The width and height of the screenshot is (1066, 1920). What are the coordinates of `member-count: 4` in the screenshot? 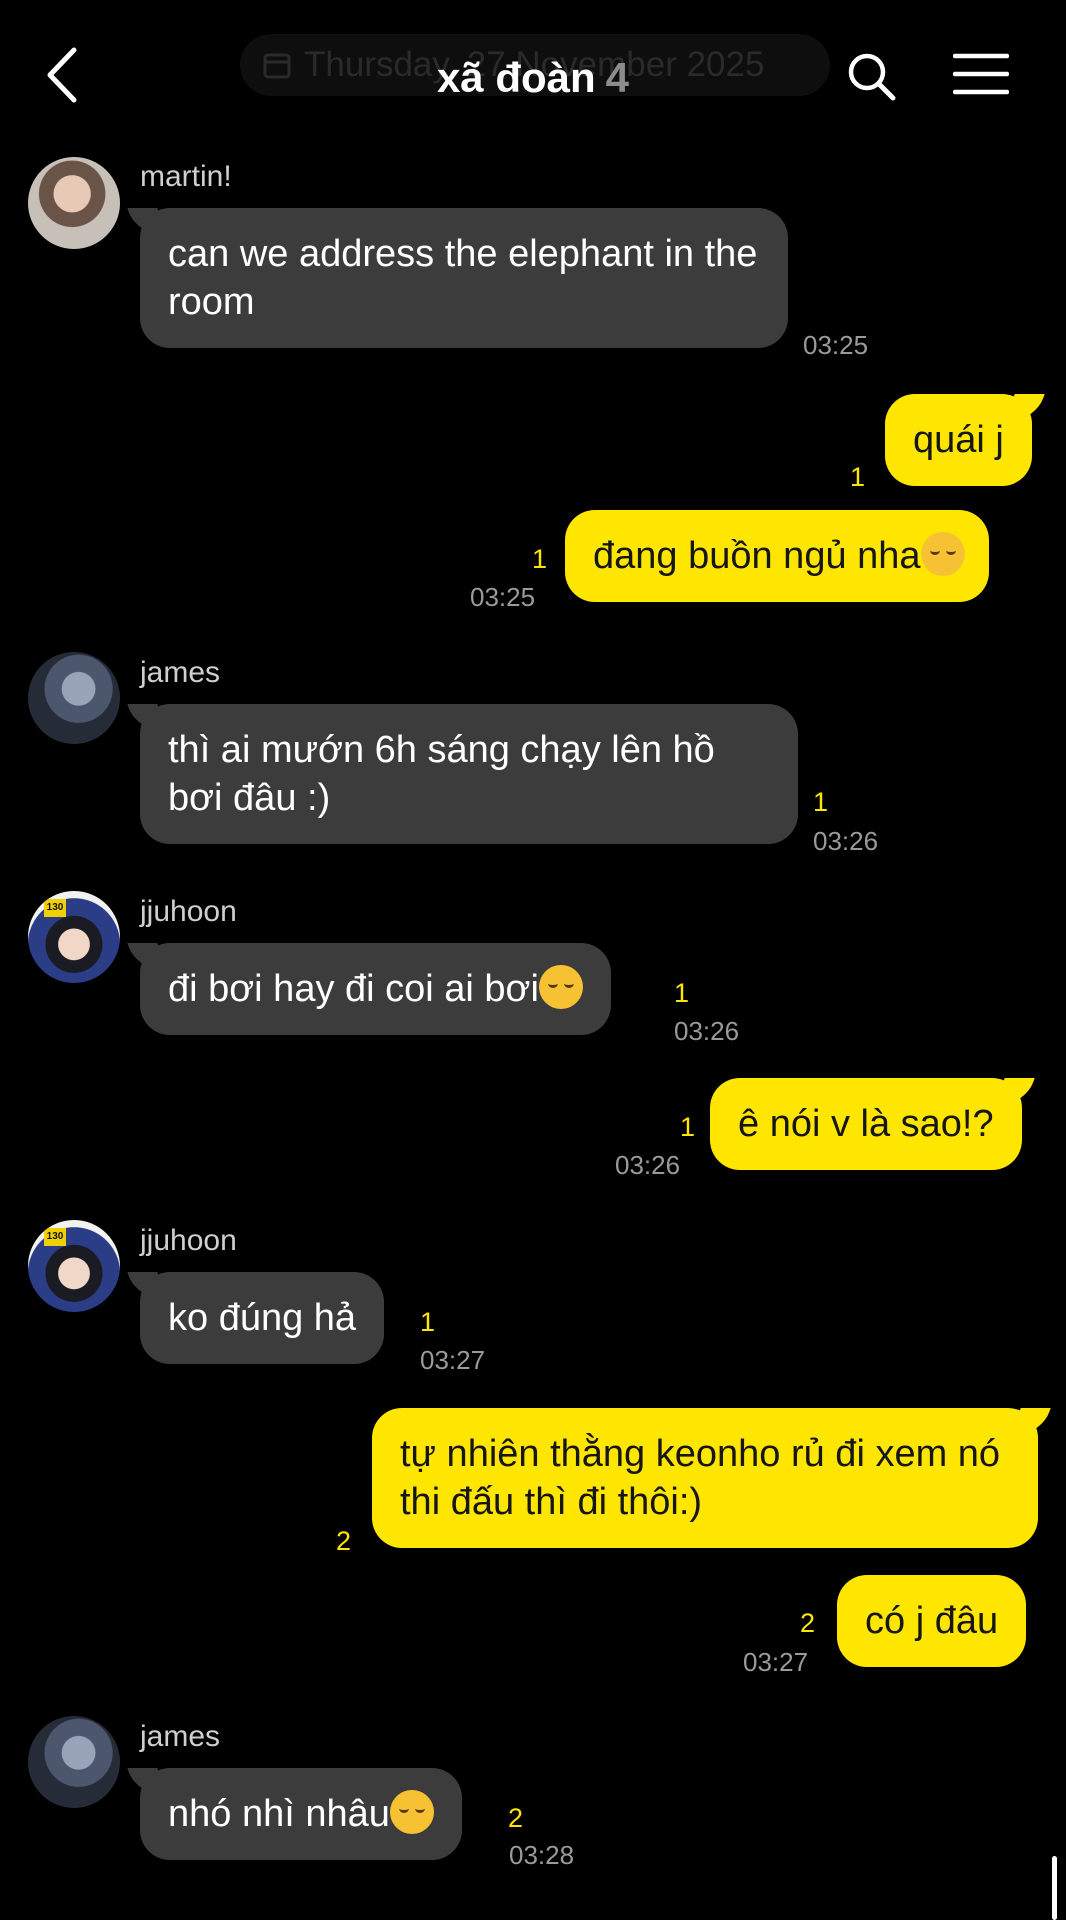 It's located at (617, 77).